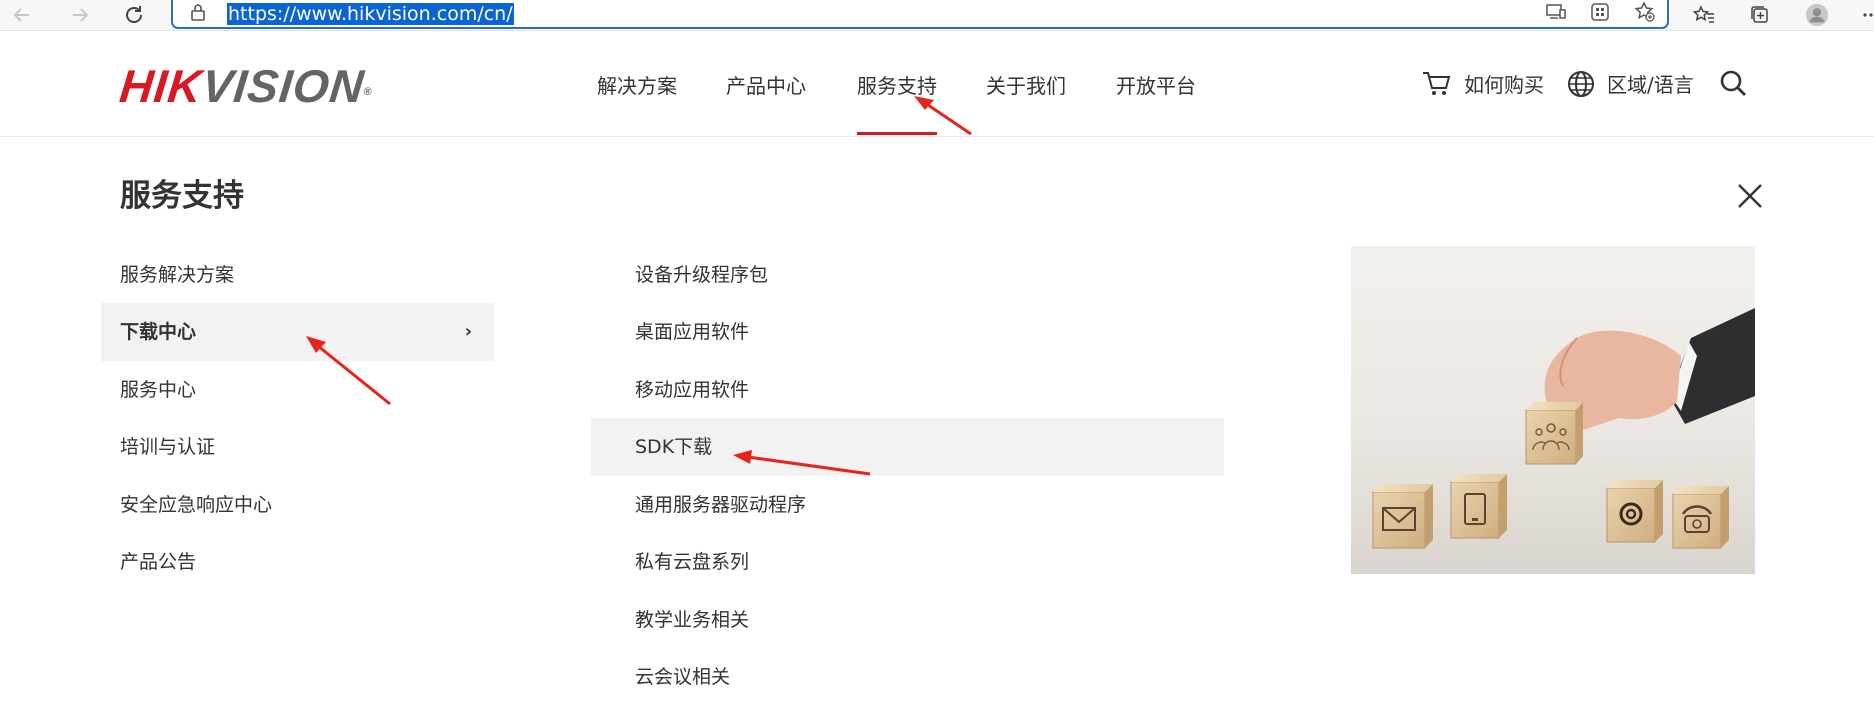 The width and height of the screenshot is (1874, 713). Describe the element at coordinates (1634, 511) in the screenshot. I see `at-icon` at that location.